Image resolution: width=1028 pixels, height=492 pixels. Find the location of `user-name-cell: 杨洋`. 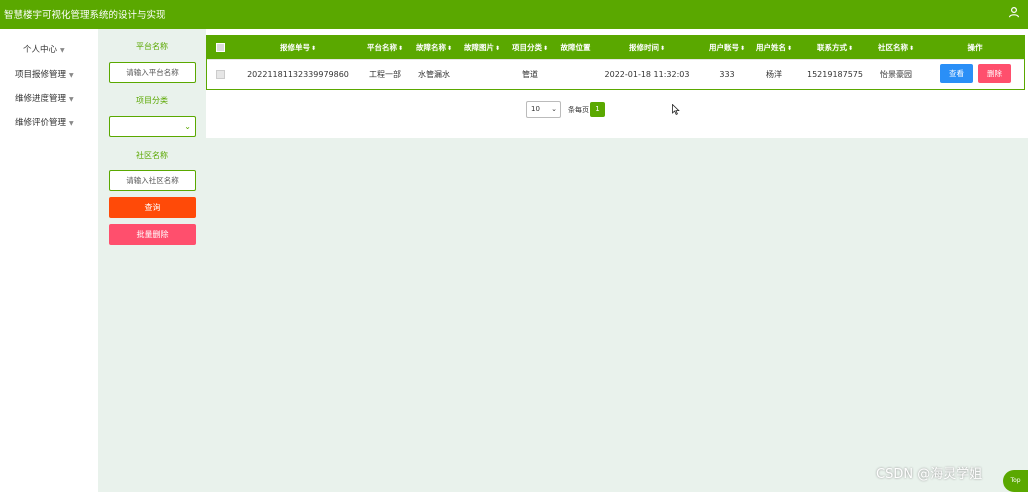

user-name-cell: 杨洋 is located at coordinates (774, 74).